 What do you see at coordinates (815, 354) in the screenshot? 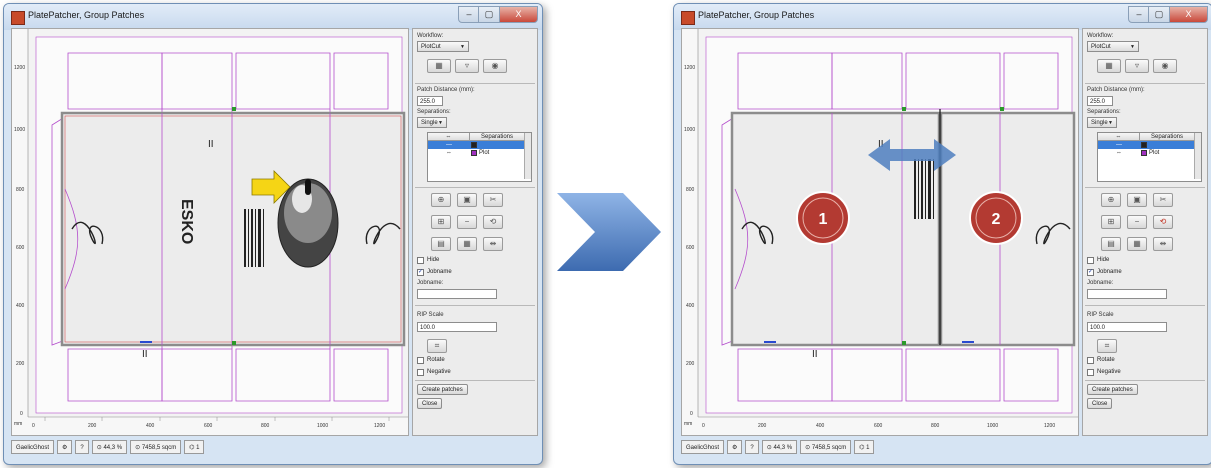
I see `svg-text: II` at bounding box center [815, 354].